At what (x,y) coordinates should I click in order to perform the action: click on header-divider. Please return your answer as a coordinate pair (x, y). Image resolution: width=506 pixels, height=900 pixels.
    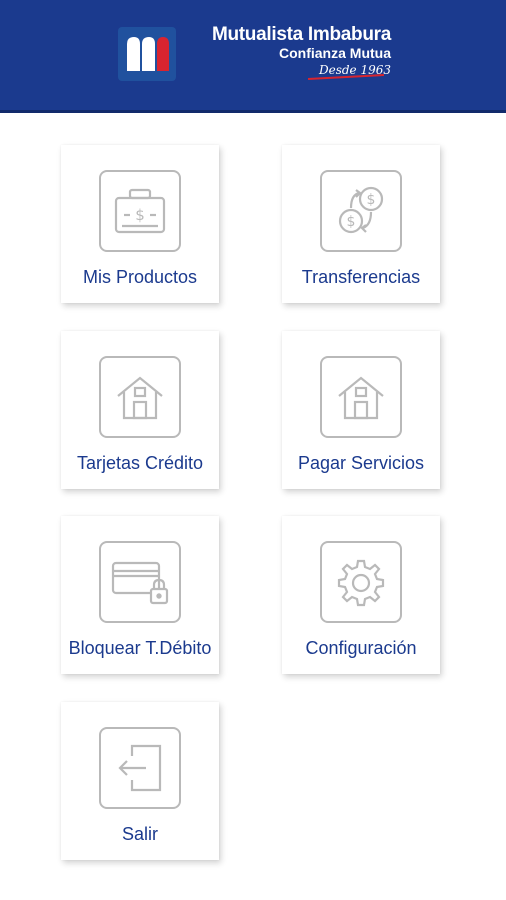
    Looking at the image, I should click on (253, 111).